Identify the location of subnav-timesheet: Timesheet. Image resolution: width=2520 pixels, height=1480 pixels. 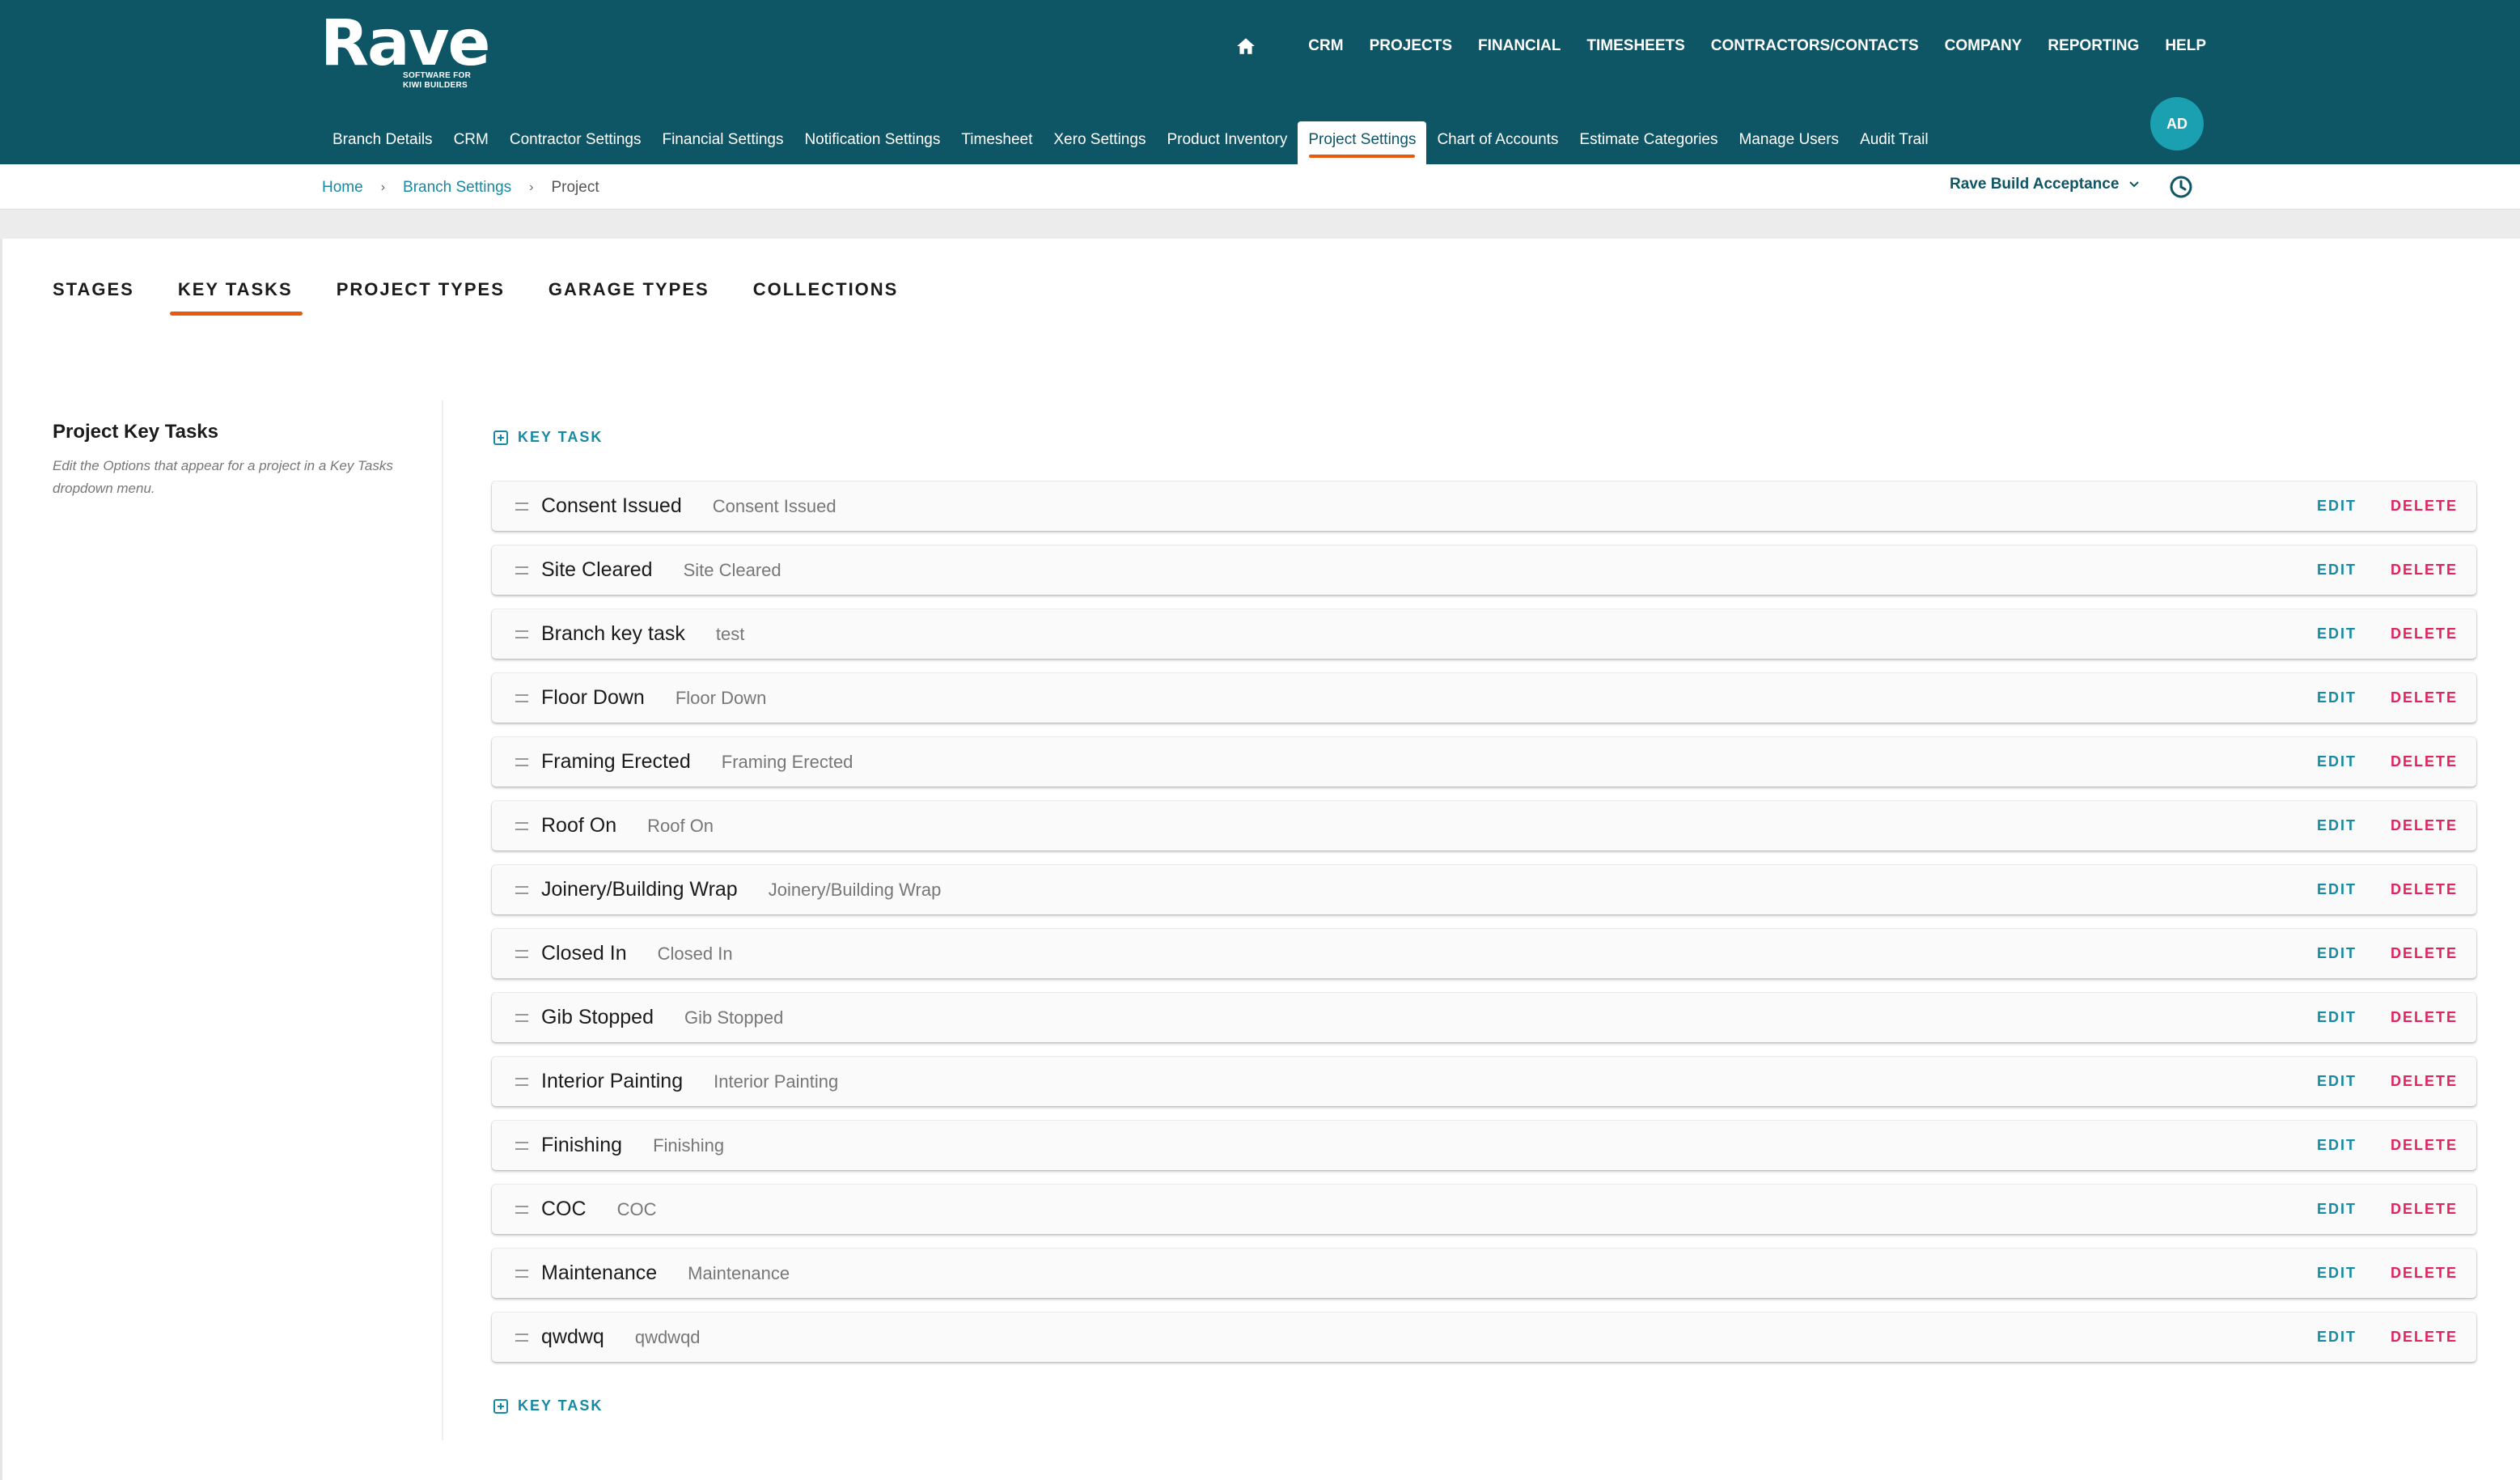
(997, 142).